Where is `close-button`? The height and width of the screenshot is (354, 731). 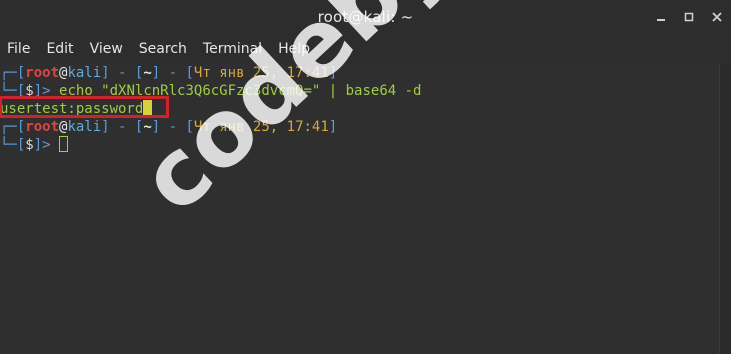 close-button is located at coordinates (717, 17).